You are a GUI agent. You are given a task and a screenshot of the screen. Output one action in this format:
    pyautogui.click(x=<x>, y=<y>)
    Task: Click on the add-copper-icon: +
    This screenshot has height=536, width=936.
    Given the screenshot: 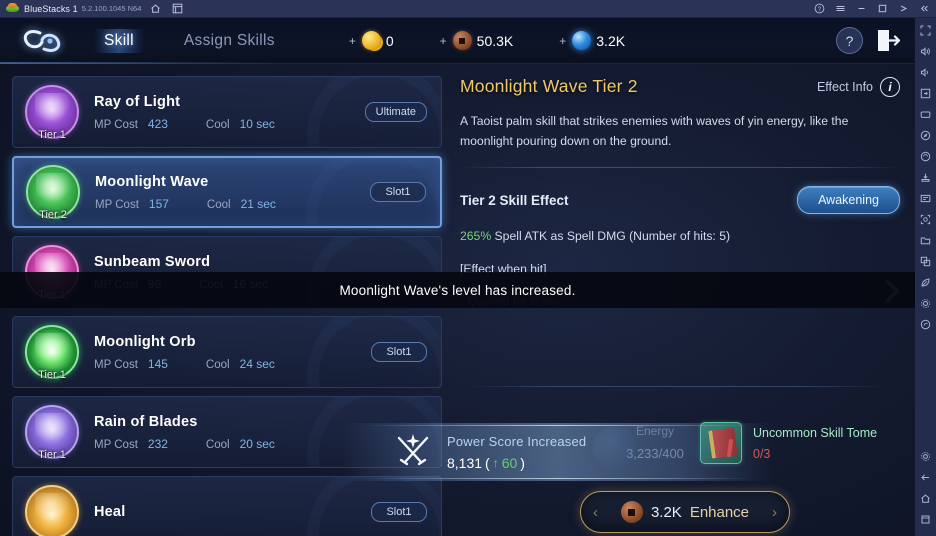 What is the action you would take?
    pyautogui.click(x=443, y=41)
    